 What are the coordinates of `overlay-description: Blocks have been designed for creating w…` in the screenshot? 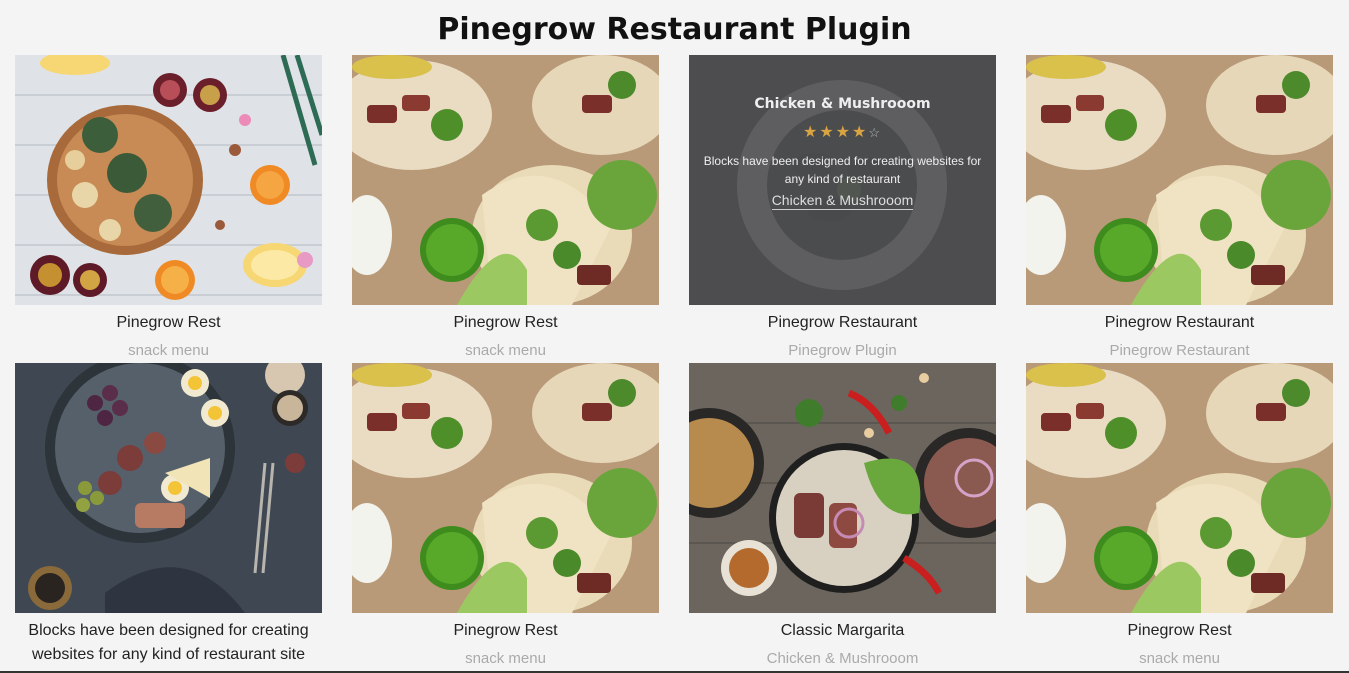 It's located at (842, 170).